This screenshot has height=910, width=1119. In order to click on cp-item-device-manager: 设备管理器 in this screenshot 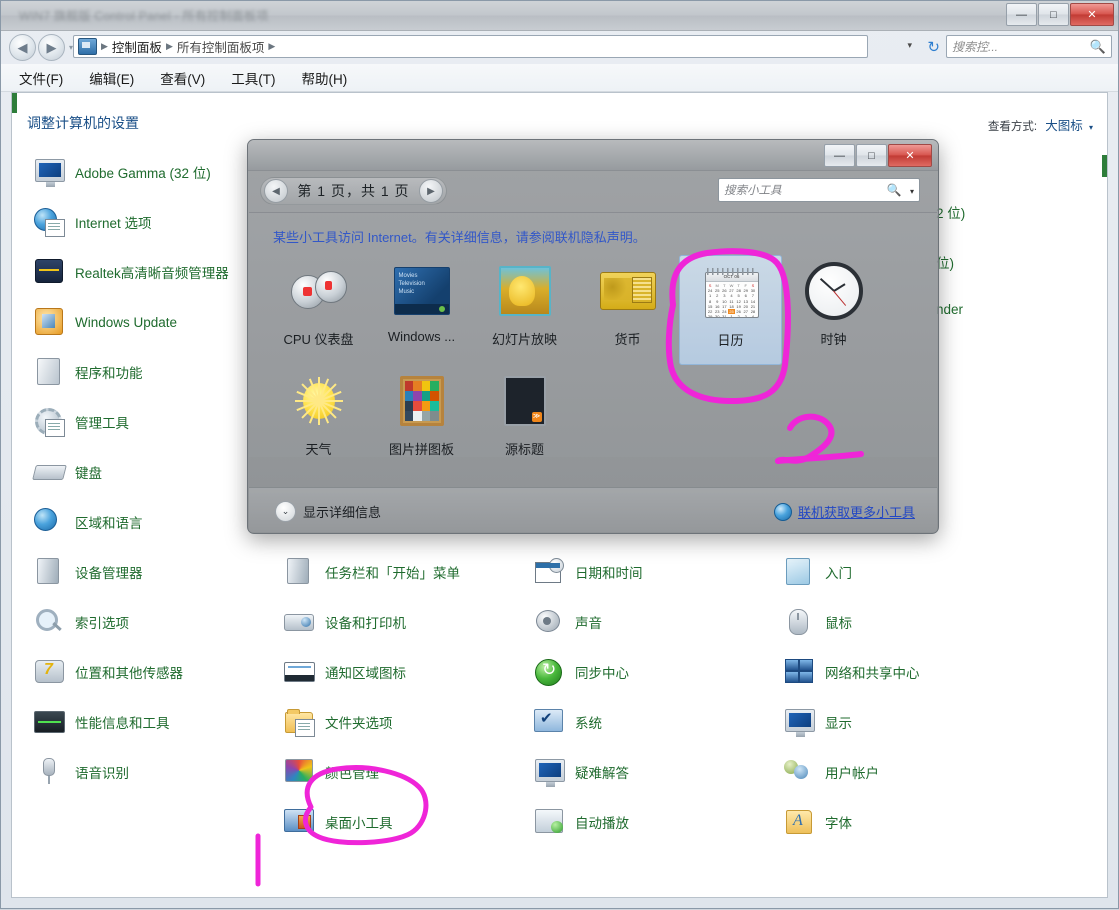, I will do `click(157, 572)`.